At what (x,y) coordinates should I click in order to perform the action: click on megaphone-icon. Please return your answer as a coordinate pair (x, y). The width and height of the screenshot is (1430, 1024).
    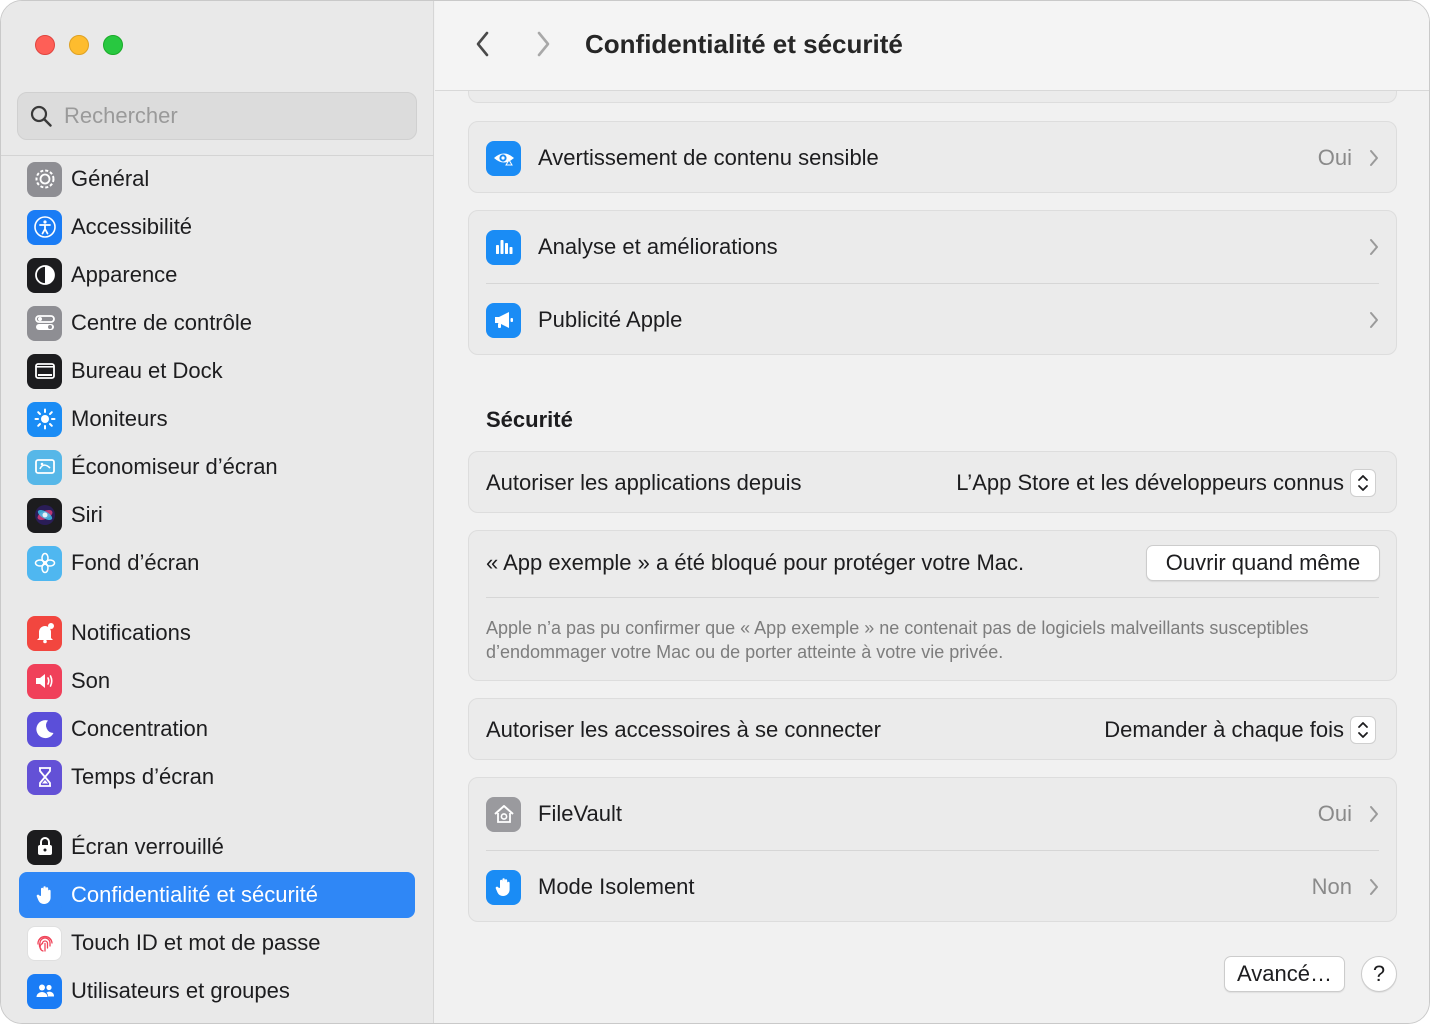
    Looking at the image, I should click on (503, 320).